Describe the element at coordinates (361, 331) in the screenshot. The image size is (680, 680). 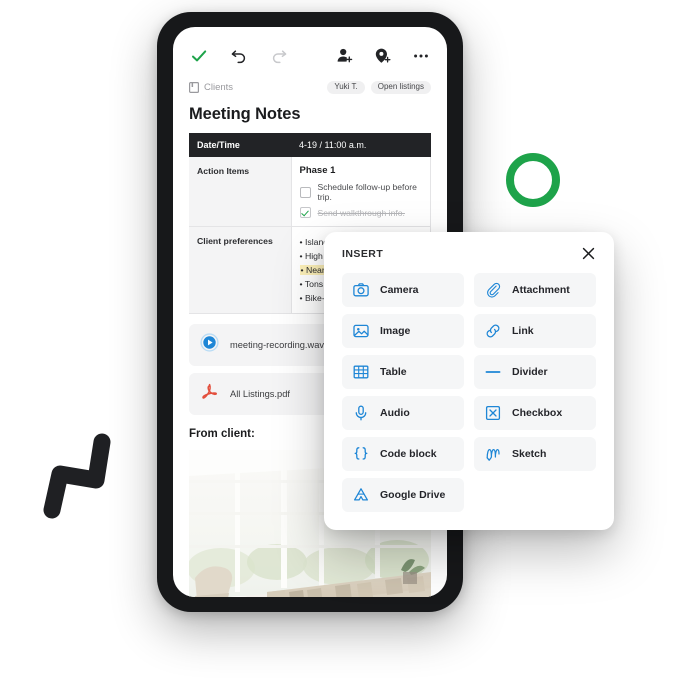
I see `image-icon` at that location.